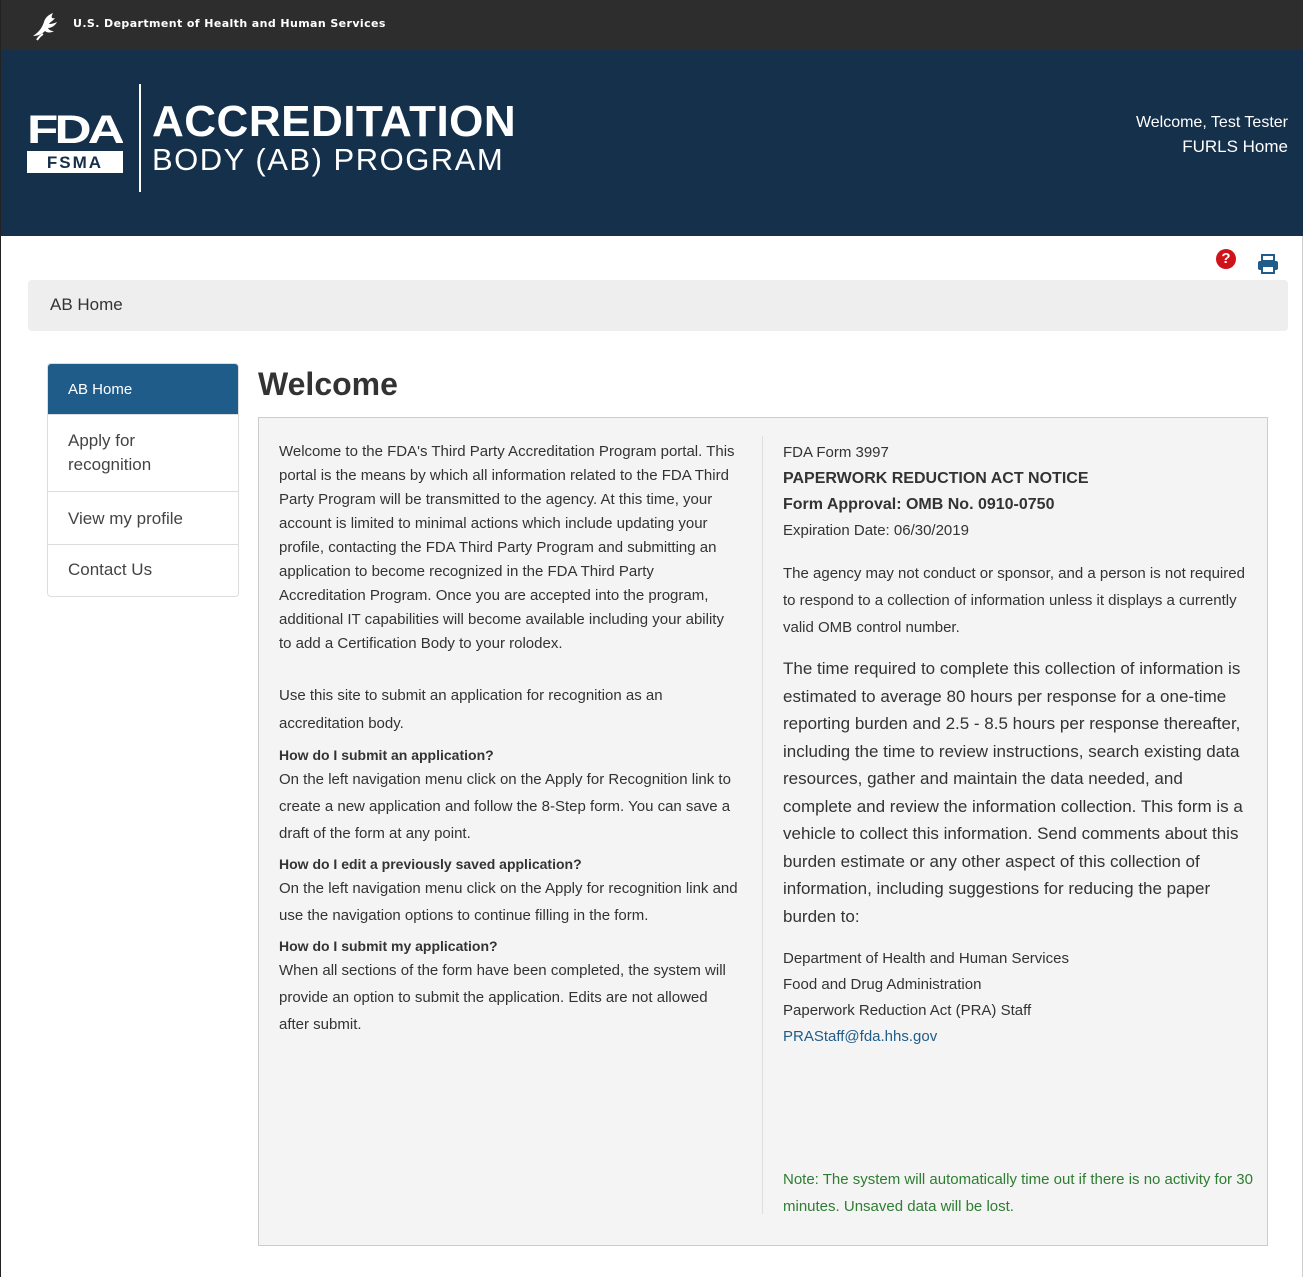  I want to click on sidebar-item-view-my-profile: View my profile, so click(143, 518).